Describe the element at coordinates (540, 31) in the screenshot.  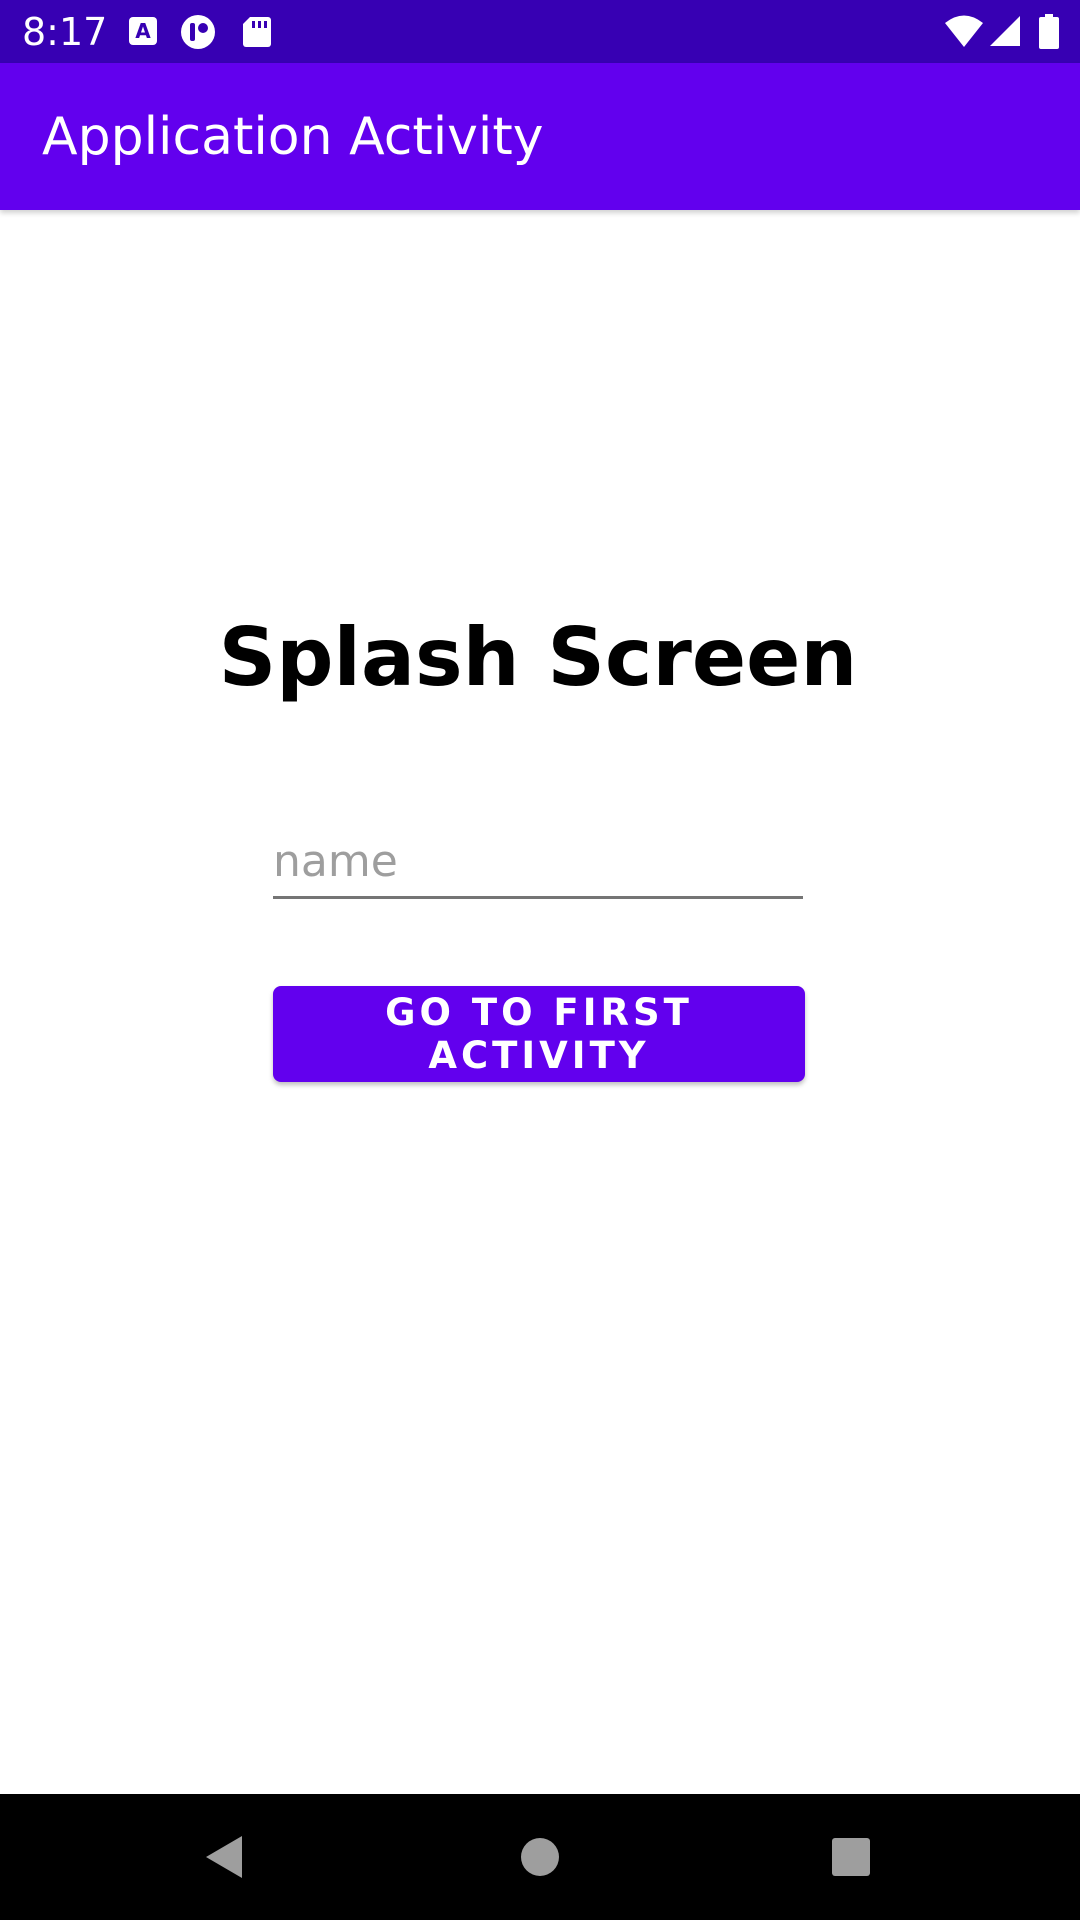
I see `status-bar: 8:17 A` at that location.